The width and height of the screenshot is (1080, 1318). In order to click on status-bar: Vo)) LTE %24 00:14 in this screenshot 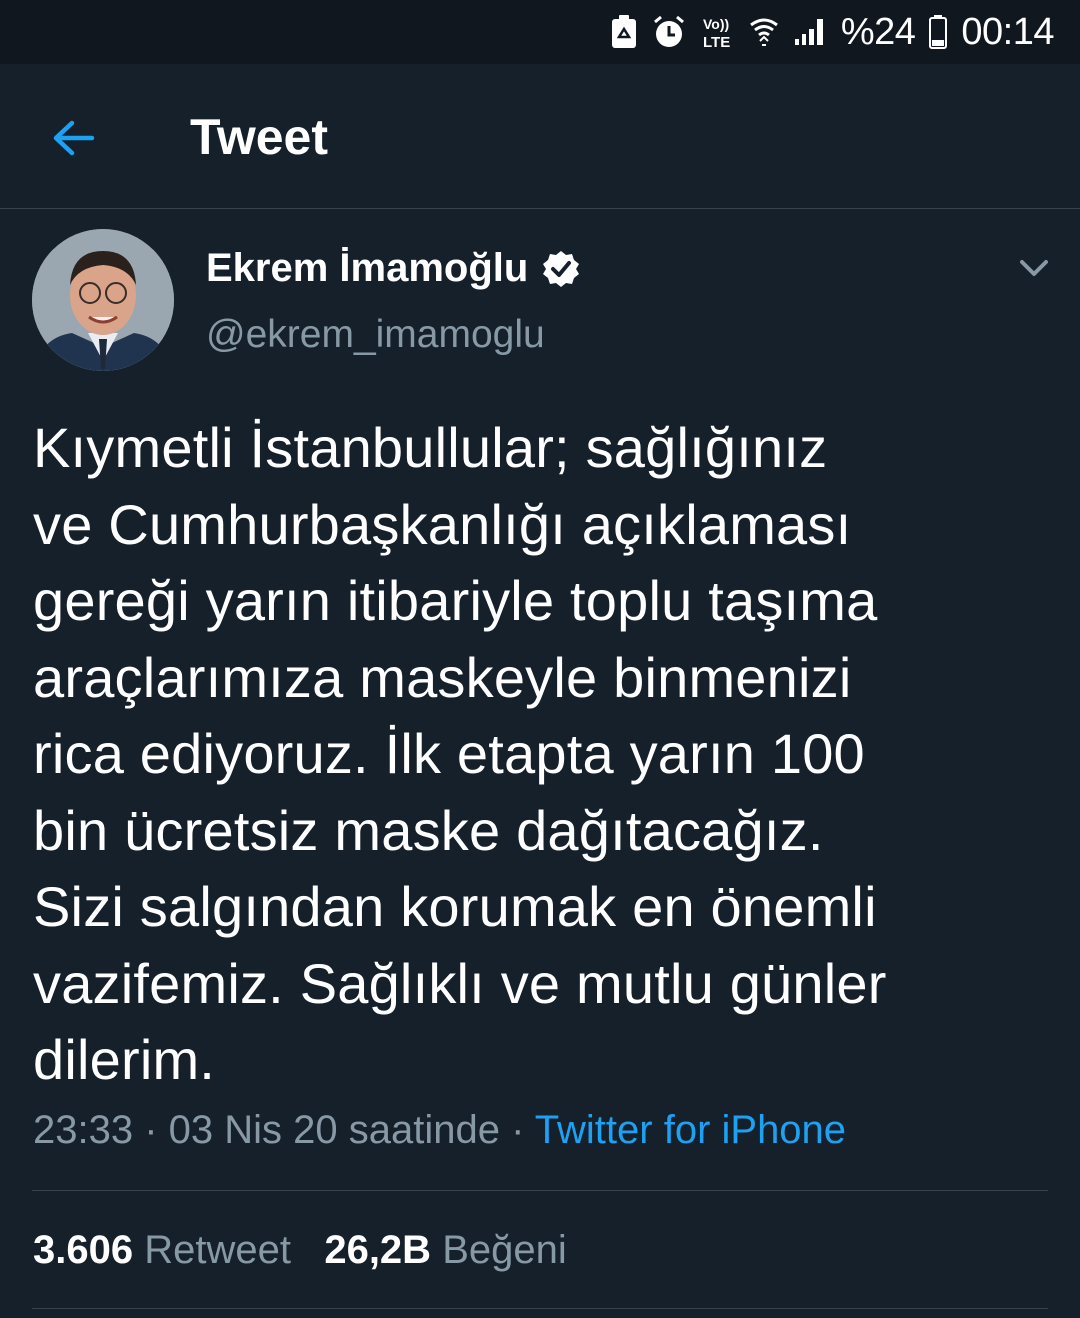, I will do `click(540, 32)`.